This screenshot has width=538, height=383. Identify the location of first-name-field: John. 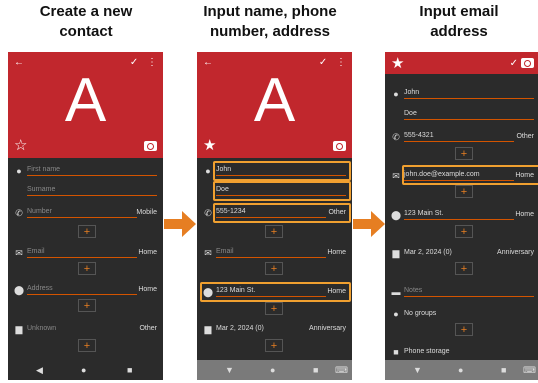
(469, 93).